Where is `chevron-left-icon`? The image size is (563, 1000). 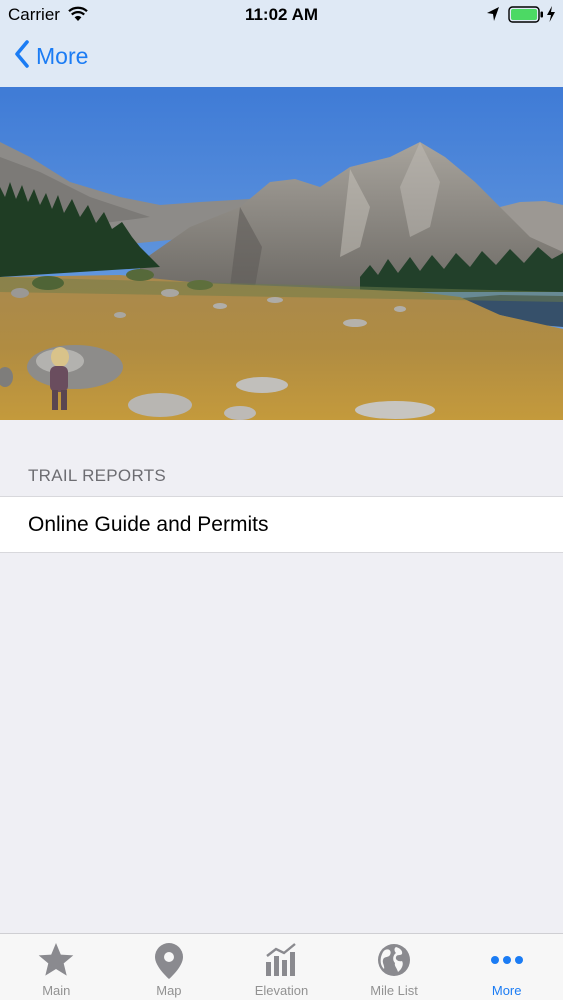 chevron-left-icon is located at coordinates (22, 56).